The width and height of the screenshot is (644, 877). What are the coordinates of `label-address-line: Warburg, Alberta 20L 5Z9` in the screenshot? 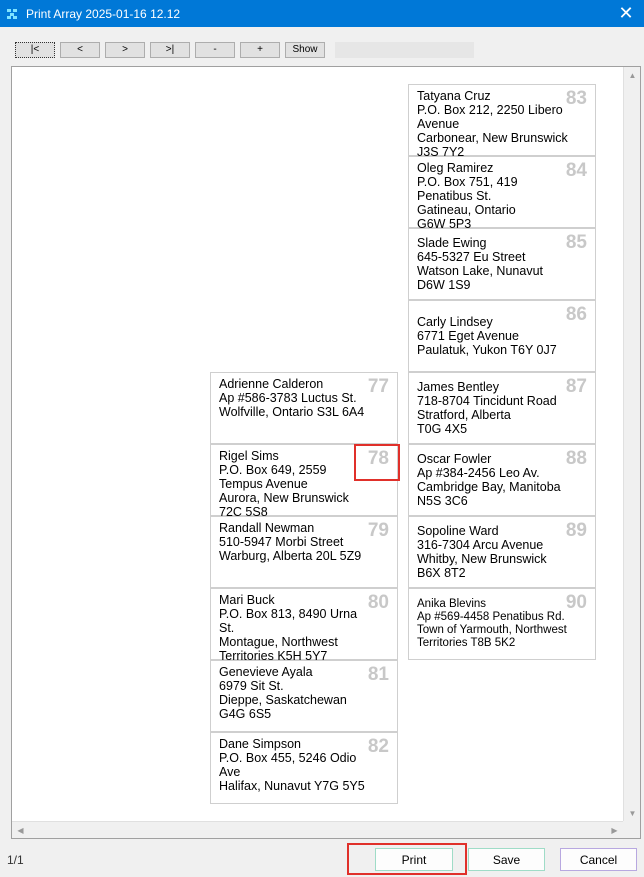 It's located at (290, 556).